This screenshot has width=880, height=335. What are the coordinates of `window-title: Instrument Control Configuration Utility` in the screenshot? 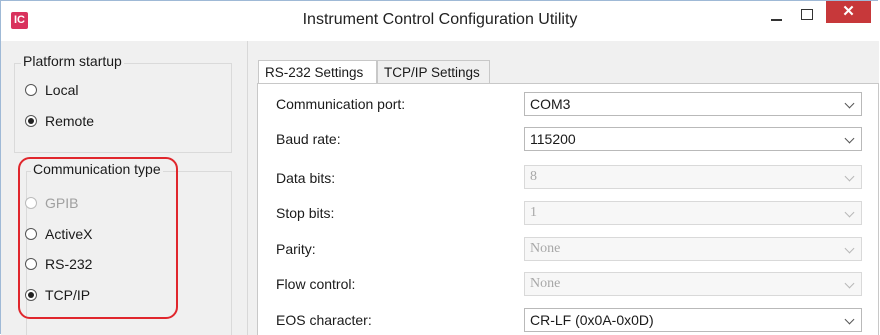 It's located at (440, 19).